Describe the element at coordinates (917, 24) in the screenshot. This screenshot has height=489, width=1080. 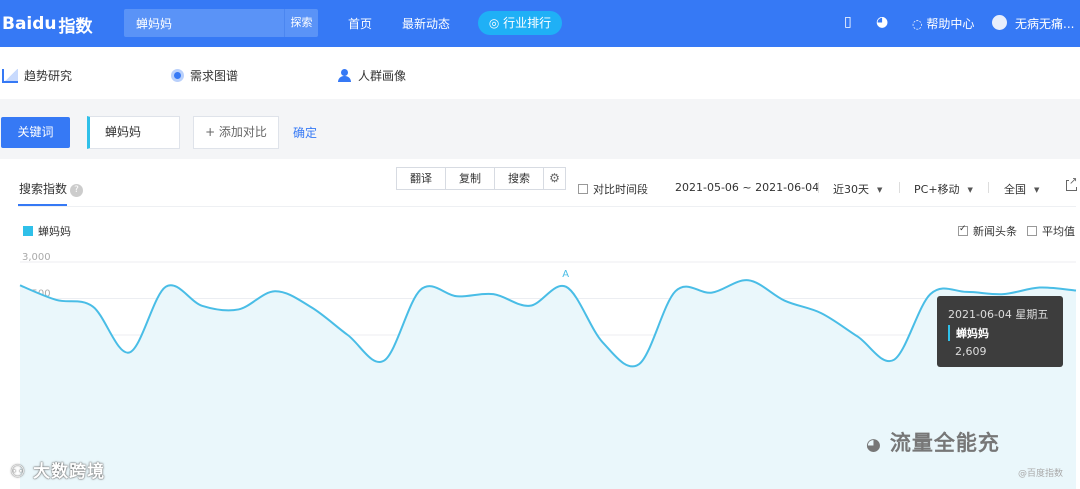
I see `help-icon: ◌` at that location.